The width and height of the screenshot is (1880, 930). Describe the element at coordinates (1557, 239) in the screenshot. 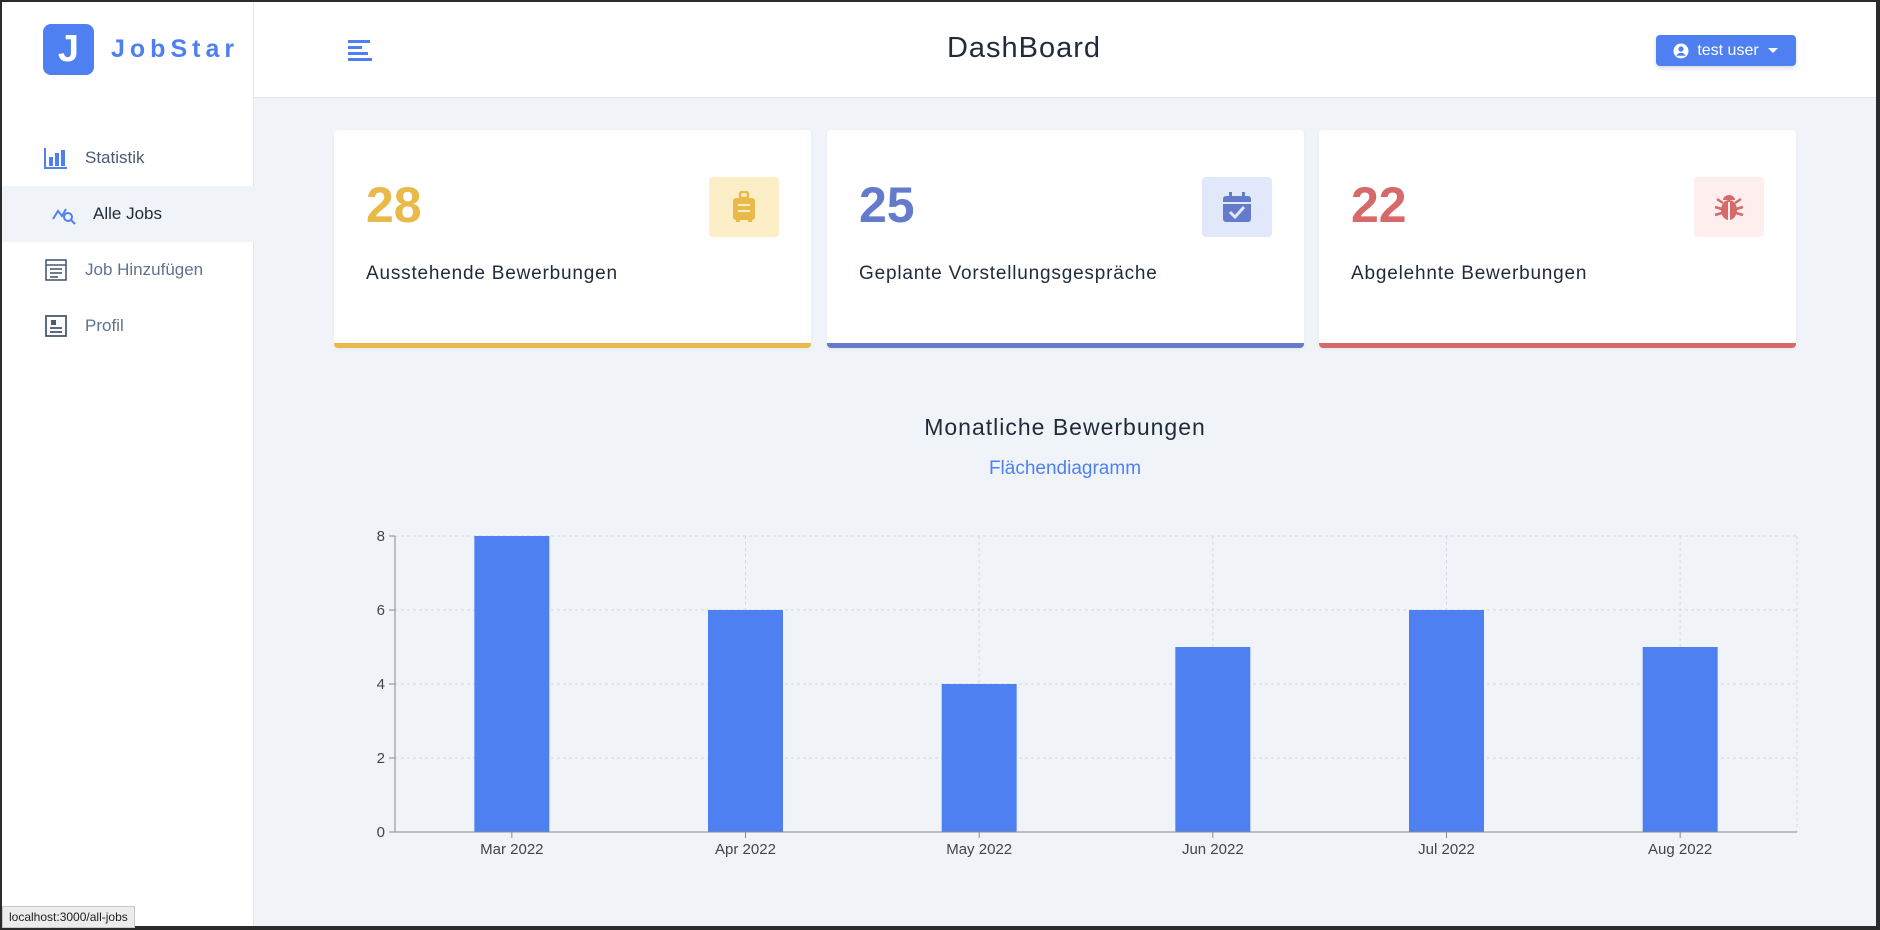

I see `stat-card-declined: 22 Abgelehnte Bewerbungen` at that location.